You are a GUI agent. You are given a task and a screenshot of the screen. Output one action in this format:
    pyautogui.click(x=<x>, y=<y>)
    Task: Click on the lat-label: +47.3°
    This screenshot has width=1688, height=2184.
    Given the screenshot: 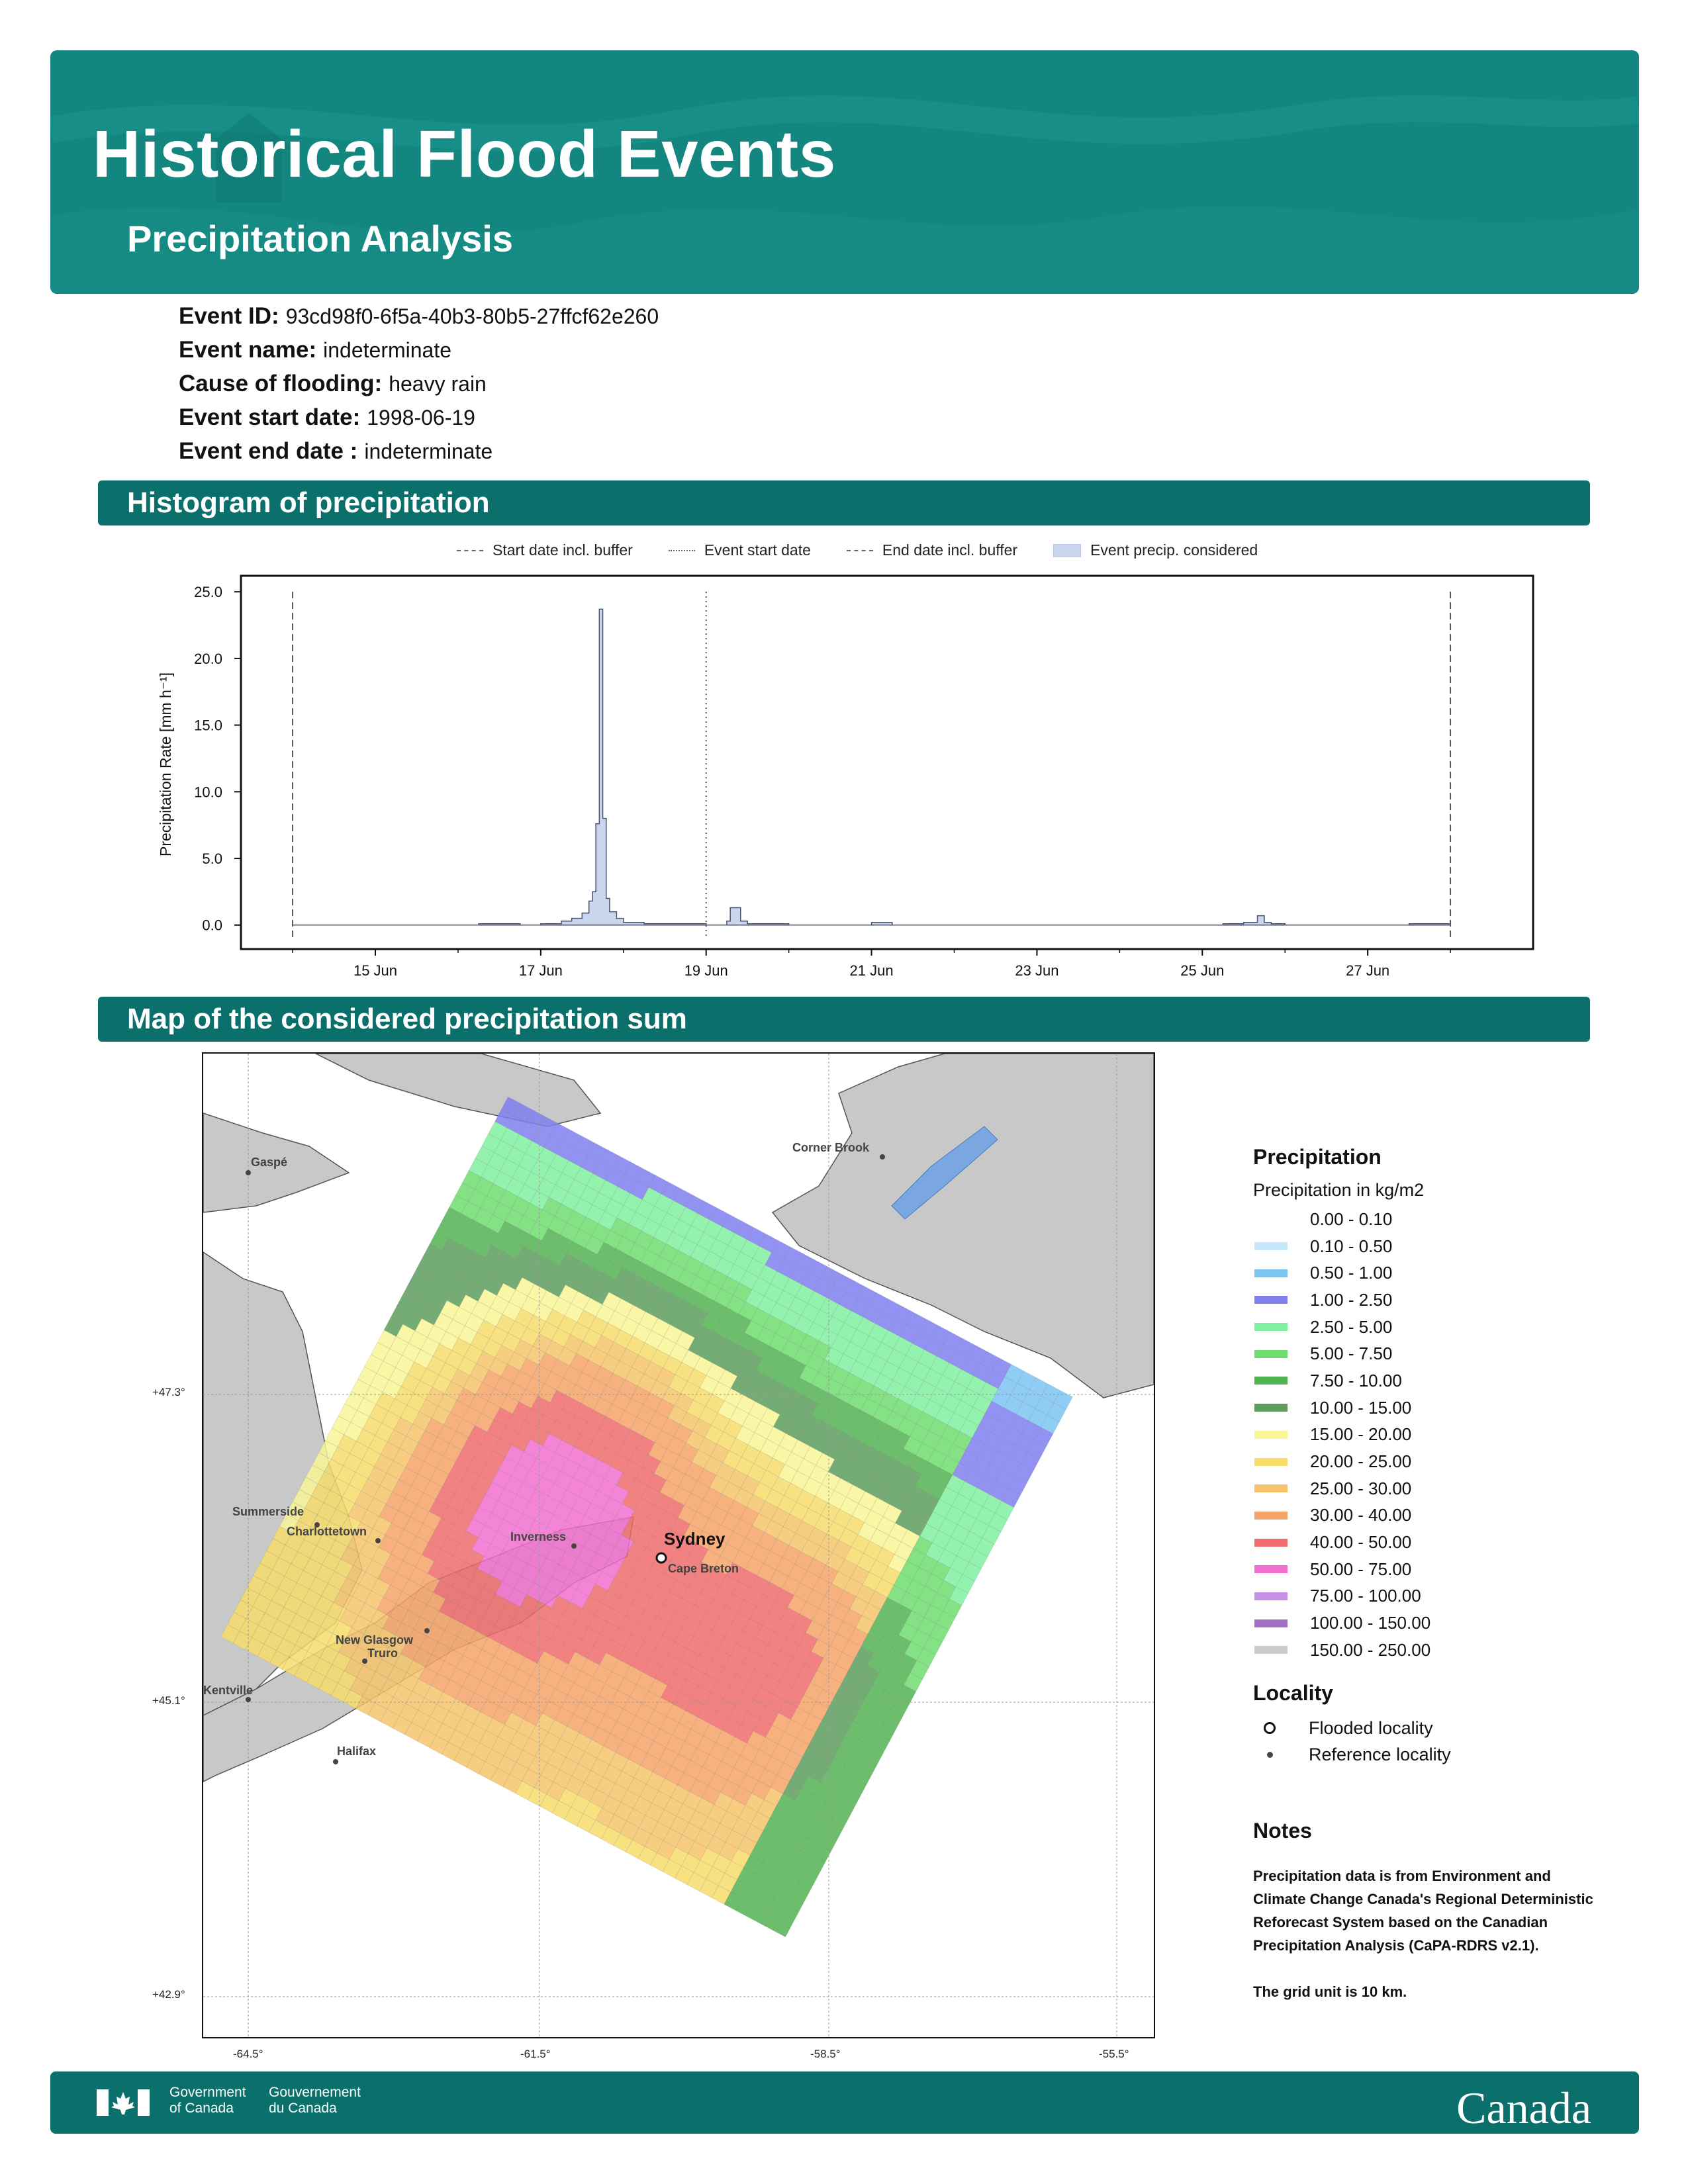 What is the action you would take?
    pyautogui.click(x=168, y=1392)
    